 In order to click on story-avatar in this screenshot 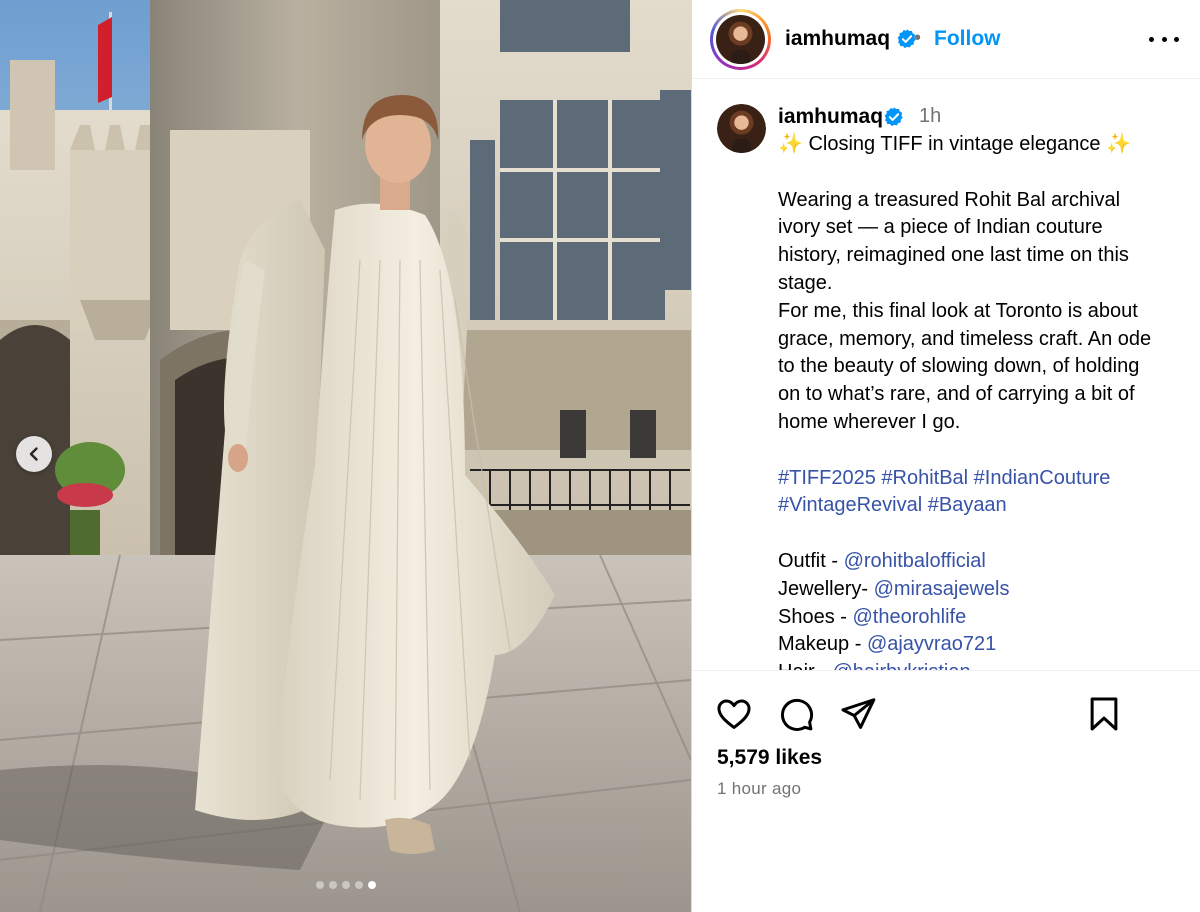, I will do `click(740, 39)`.